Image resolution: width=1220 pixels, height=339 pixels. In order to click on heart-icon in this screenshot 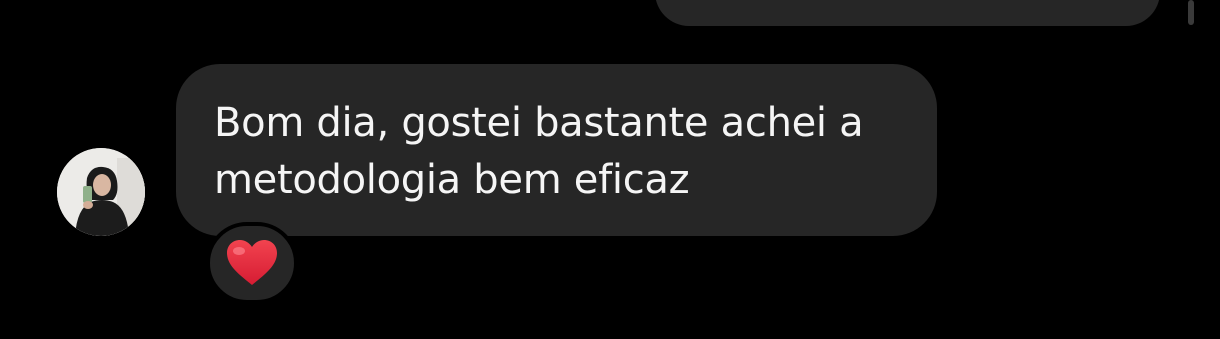, I will do `click(252, 262)`.